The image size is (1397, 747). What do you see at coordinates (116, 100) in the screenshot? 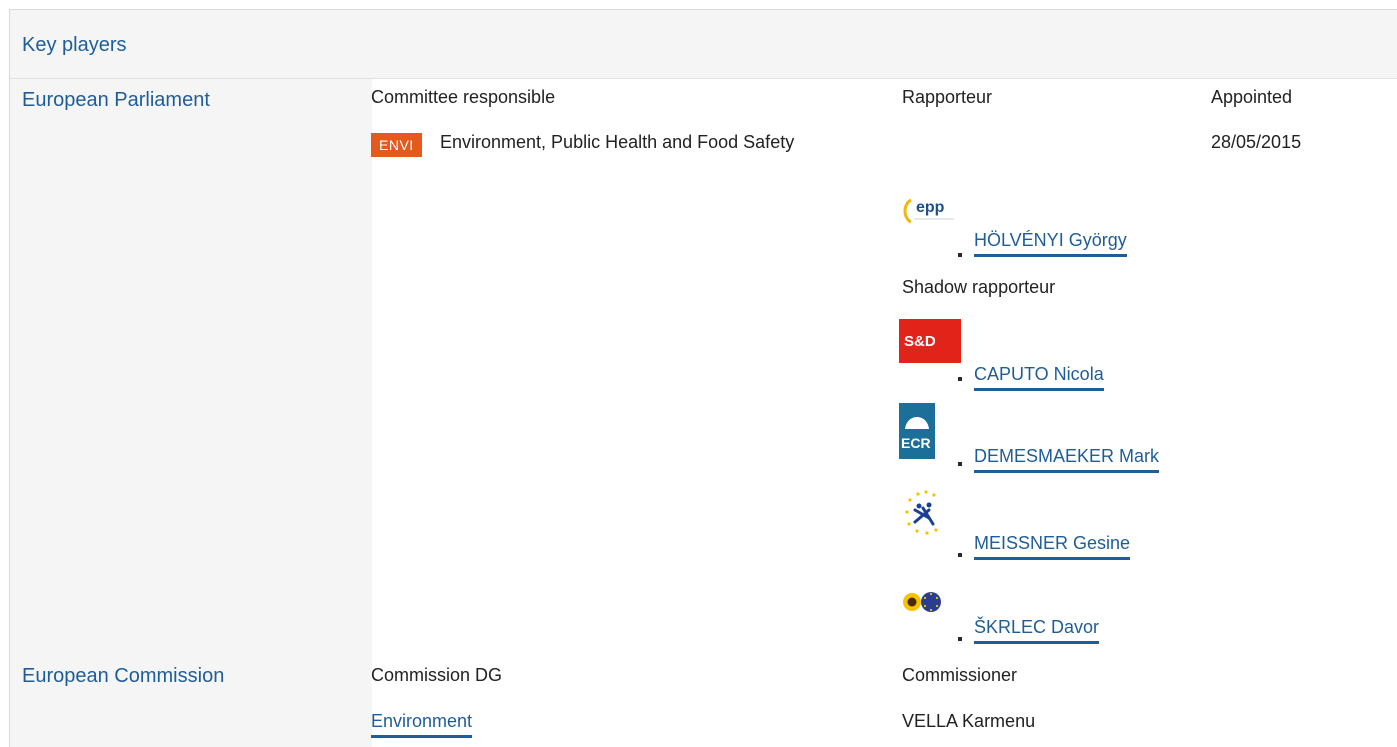
I see `institution-parliament: European Parliament` at bounding box center [116, 100].